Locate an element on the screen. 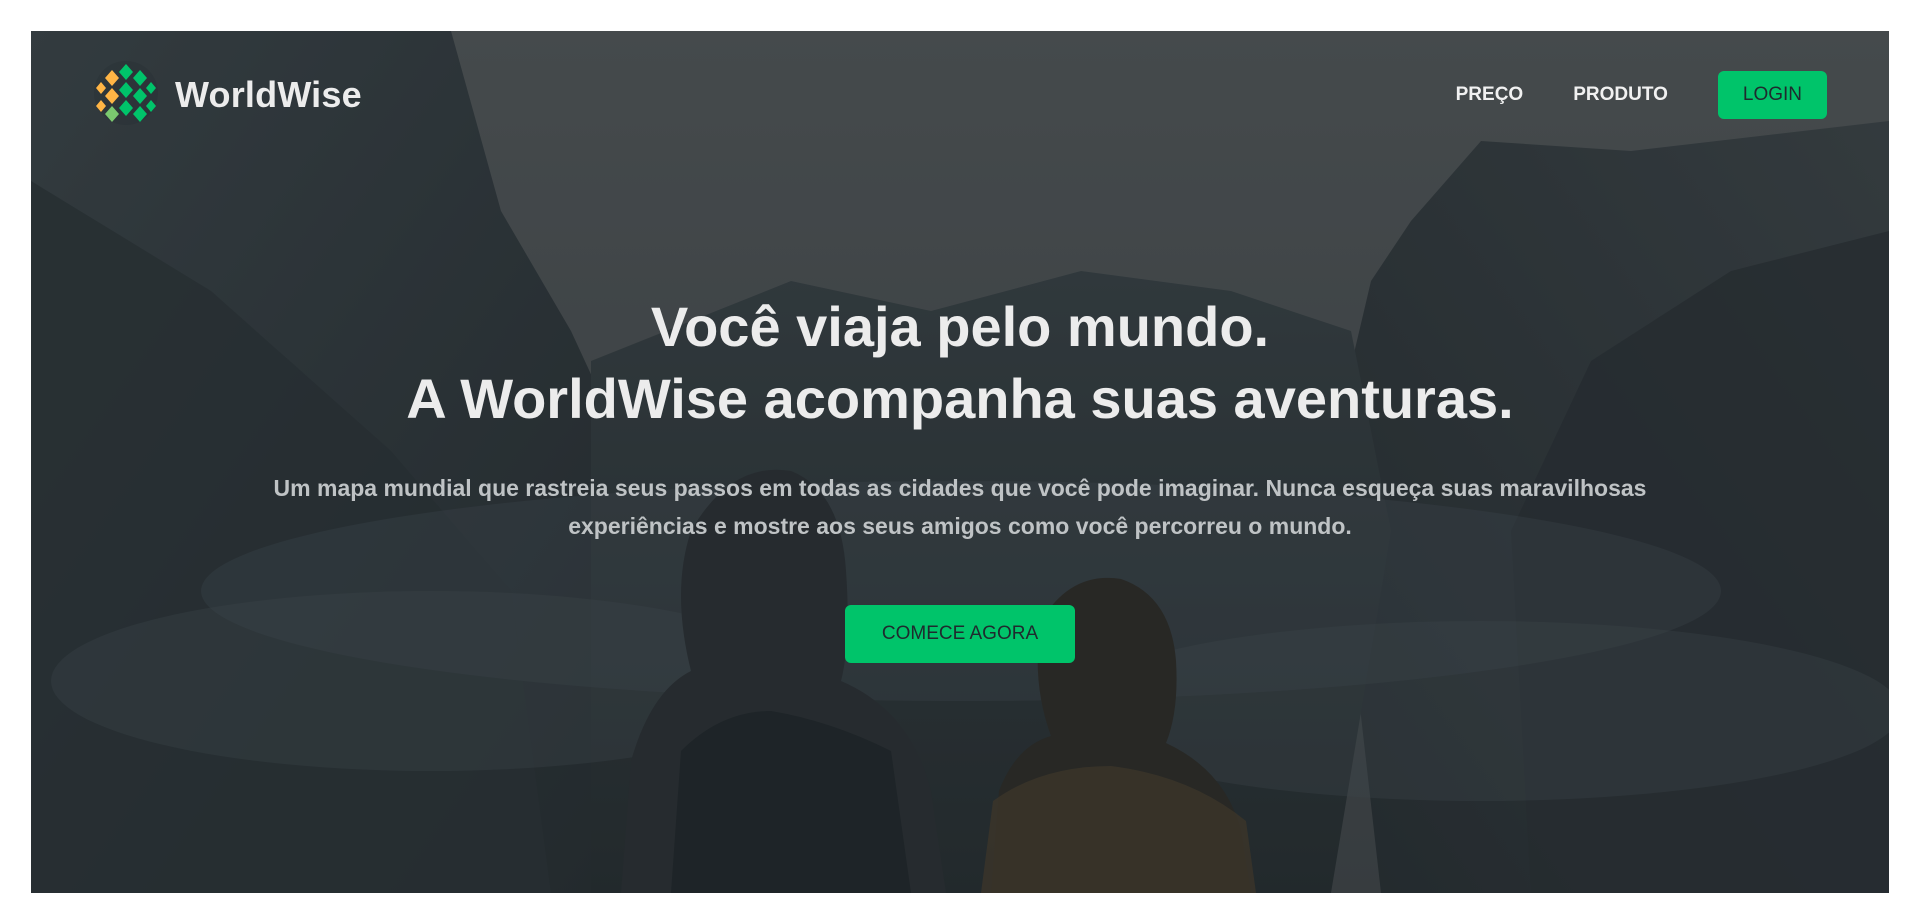 This screenshot has width=1920, height=924. start-now-button: COMECE AGORA is located at coordinates (960, 634).